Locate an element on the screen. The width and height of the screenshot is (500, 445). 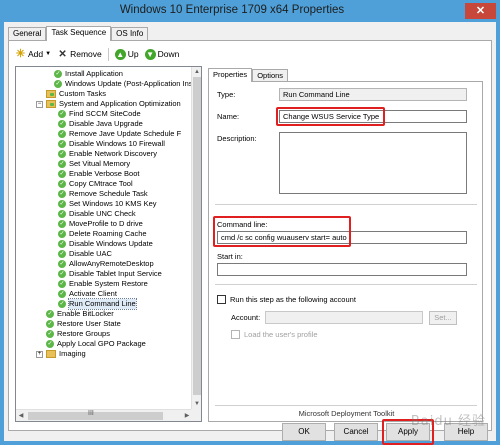
load-profile-label: Load the user's profile is located at coordinates (281, 334).